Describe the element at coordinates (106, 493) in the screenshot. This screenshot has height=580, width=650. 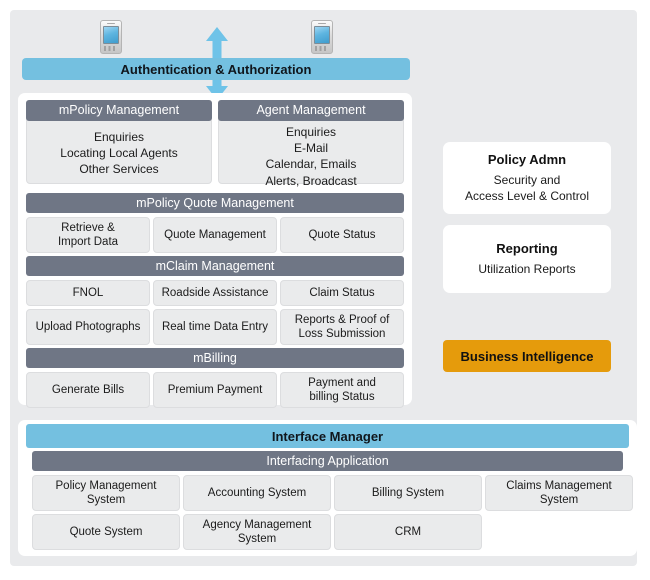
I see `cell-policy-management-system: Policy Management System` at that location.